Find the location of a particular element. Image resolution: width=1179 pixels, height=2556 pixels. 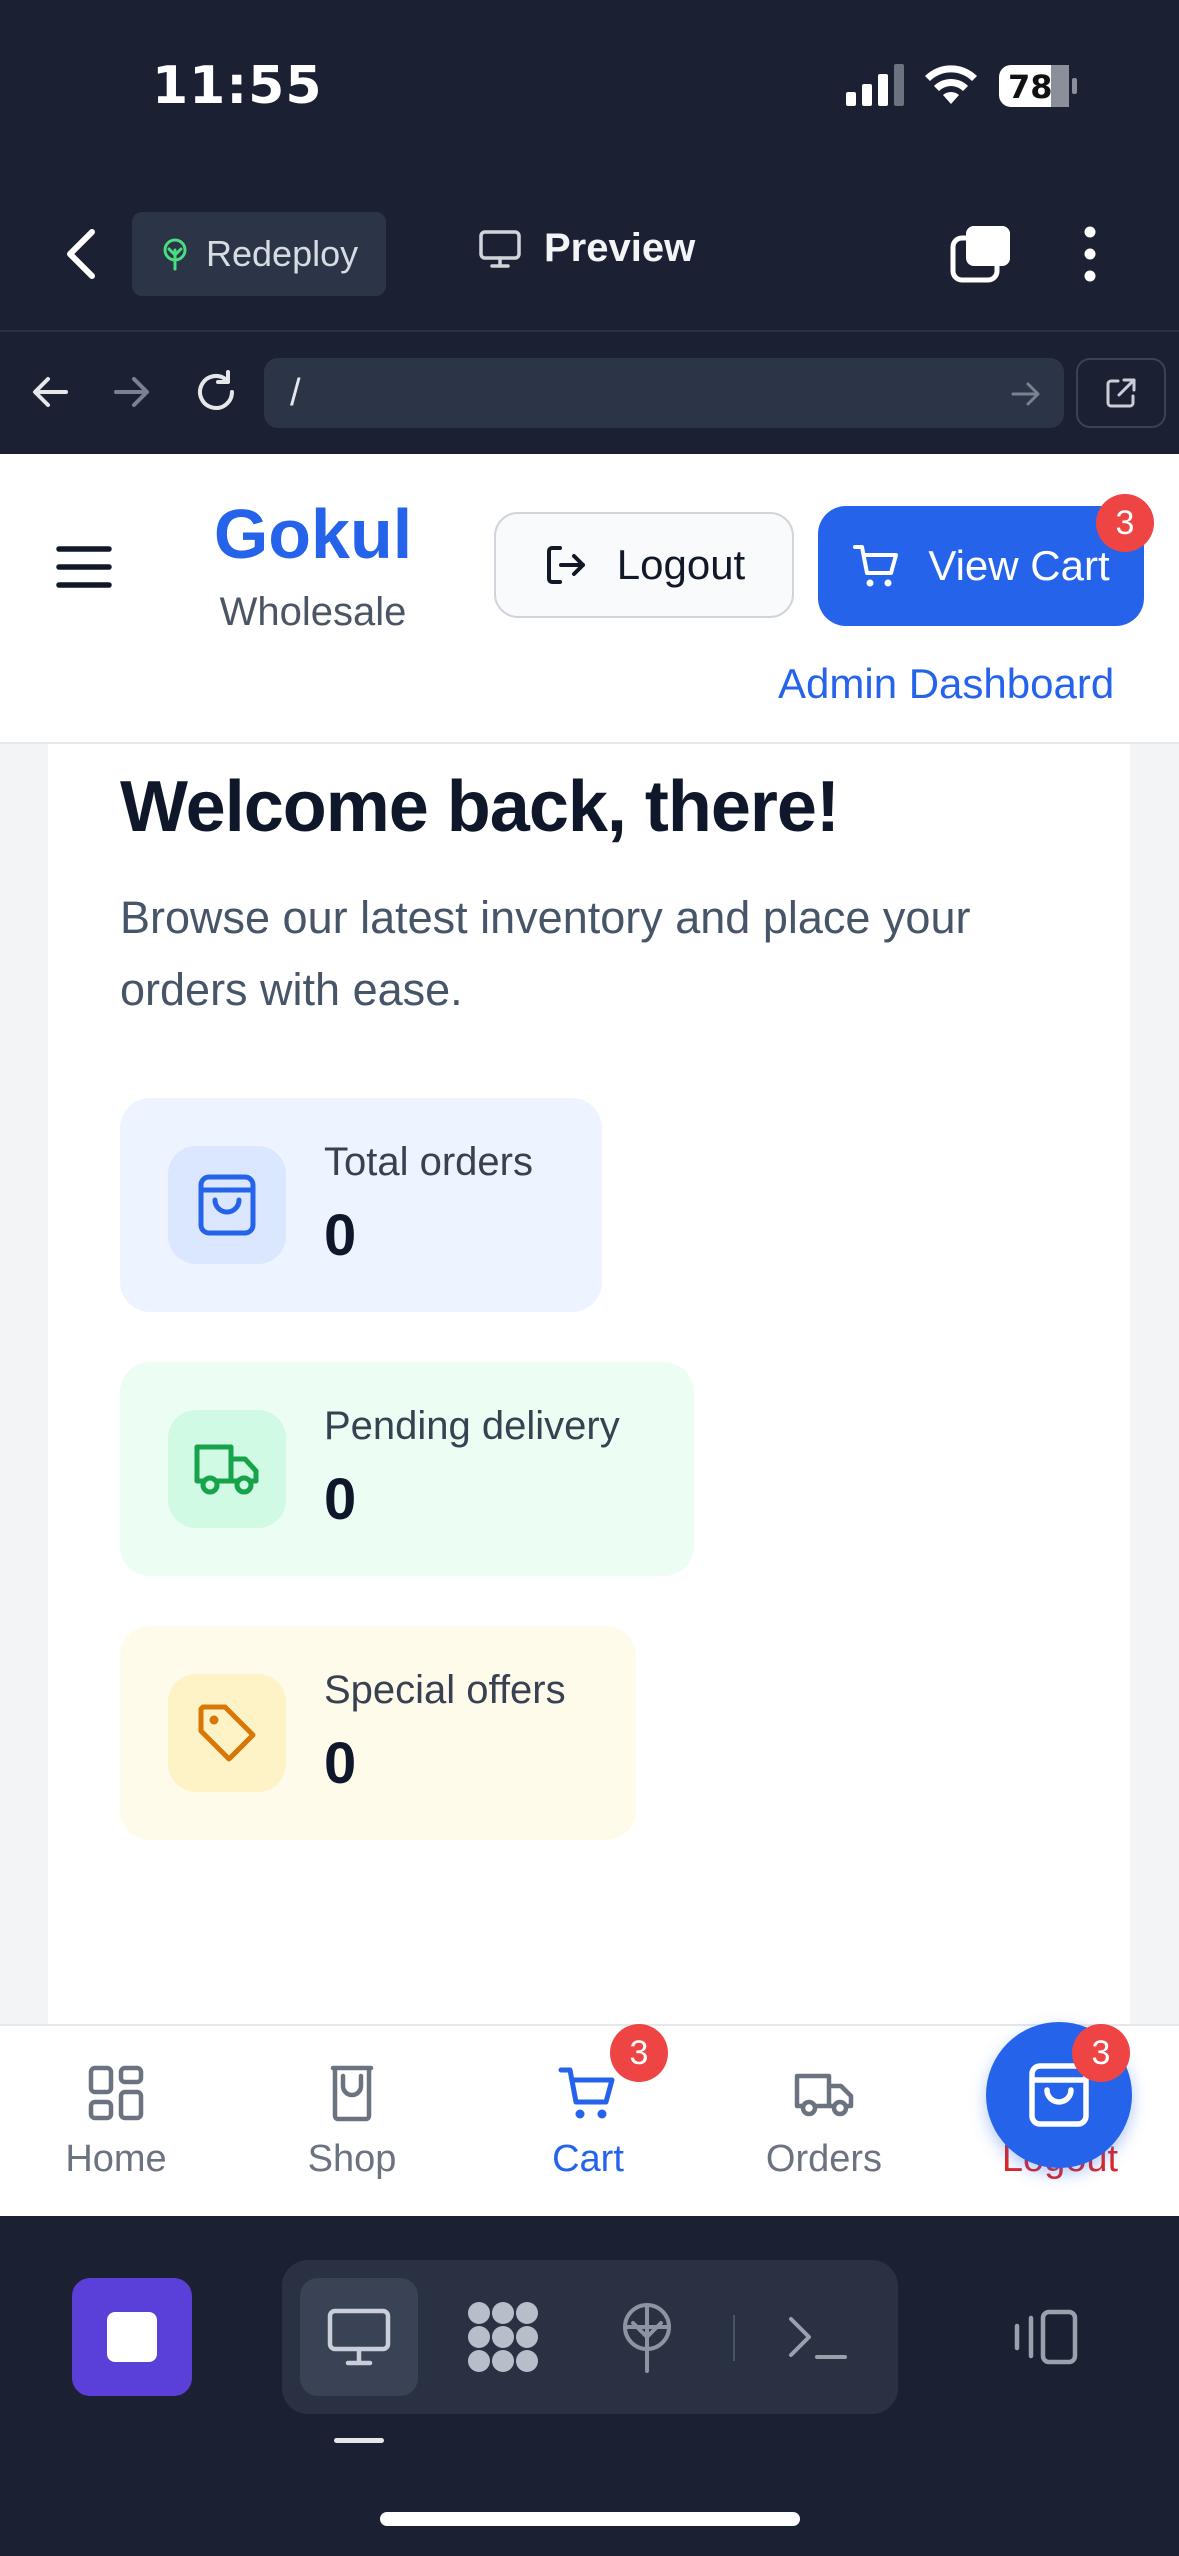

nav-orders: Orders is located at coordinates (824, 2121).